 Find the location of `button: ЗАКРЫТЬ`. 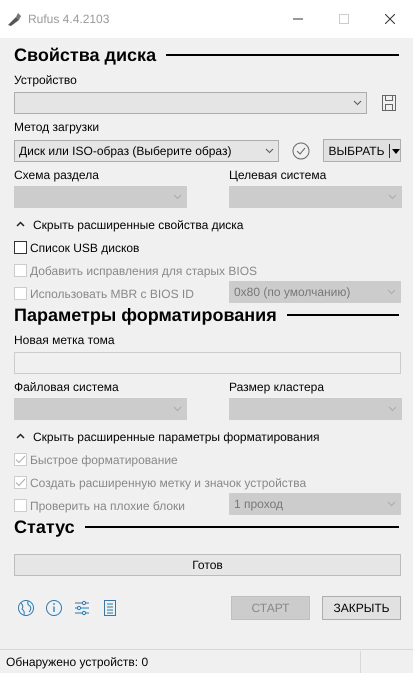

button: ЗАКРЫТЬ is located at coordinates (361, 608).